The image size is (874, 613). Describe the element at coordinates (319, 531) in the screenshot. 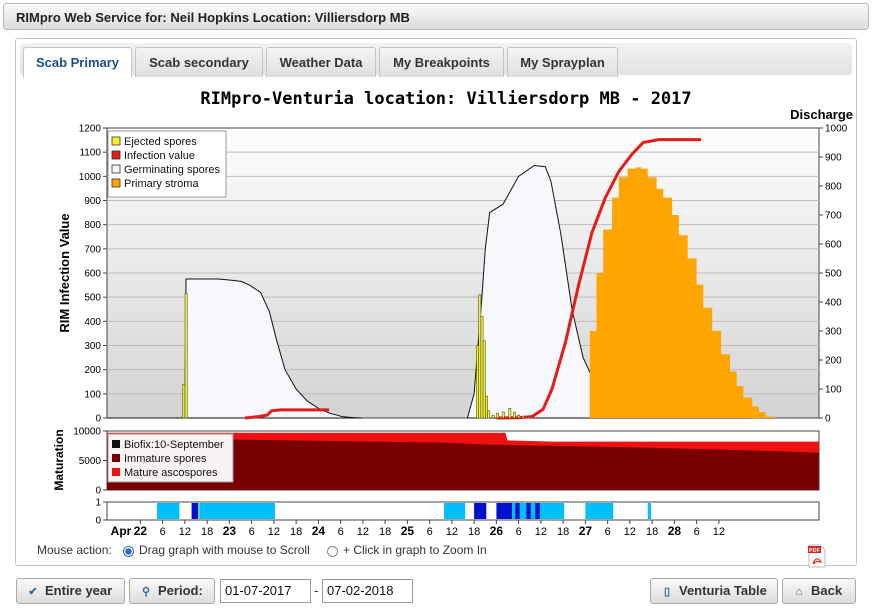

I see `time-tick-label: 24` at that location.